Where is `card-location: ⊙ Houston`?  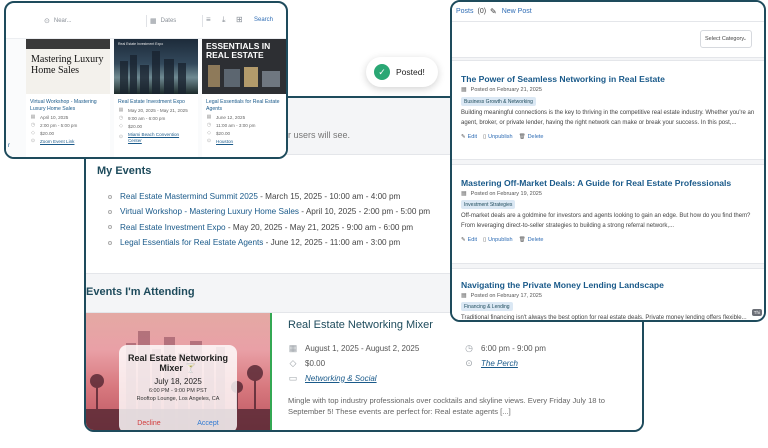
card-location: ⊙ Houston is located at coordinates (244, 141).